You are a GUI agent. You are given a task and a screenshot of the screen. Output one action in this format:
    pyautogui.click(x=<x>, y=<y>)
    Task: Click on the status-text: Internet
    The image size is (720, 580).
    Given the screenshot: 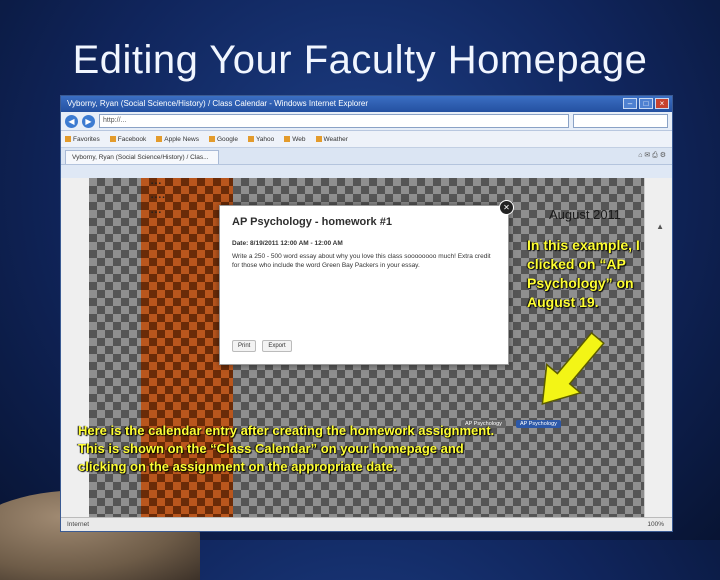 What is the action you would take?
    pyautogui.click(x=78, y=524)
    